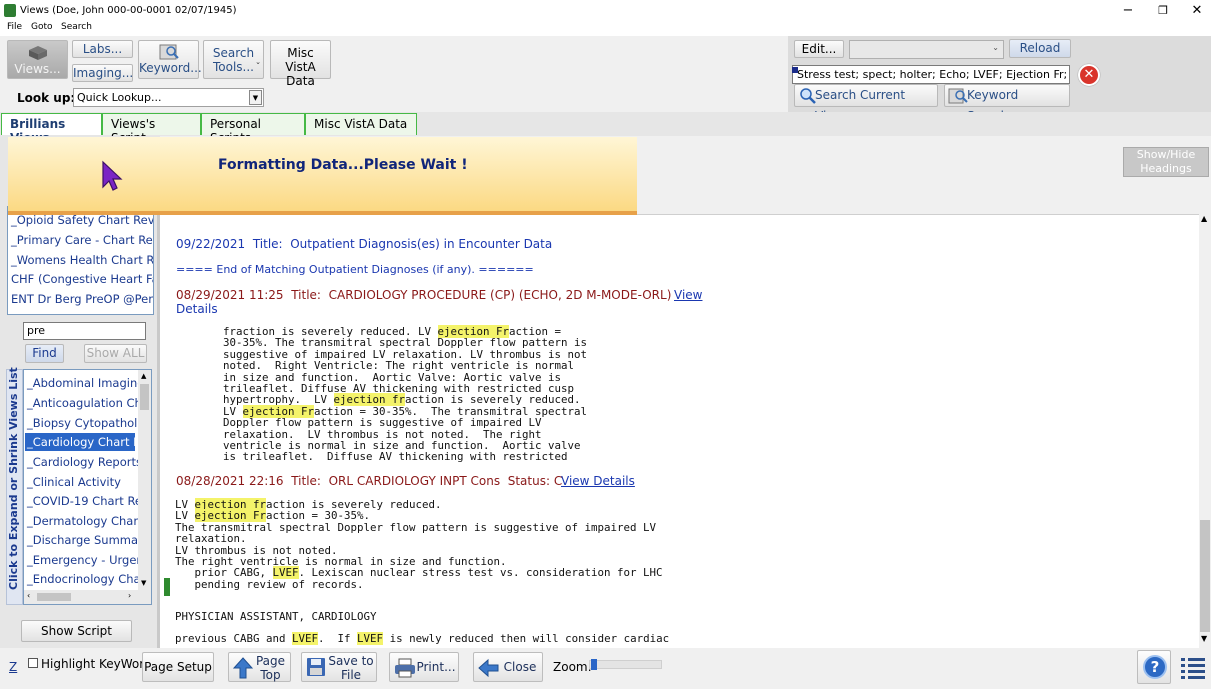 The width and height of the screenshot is (1211, 689). Describe the element at coordinates (230, 481) in the screenshot. I see `entry3-date: 08/28/2021 22:16` at that location.